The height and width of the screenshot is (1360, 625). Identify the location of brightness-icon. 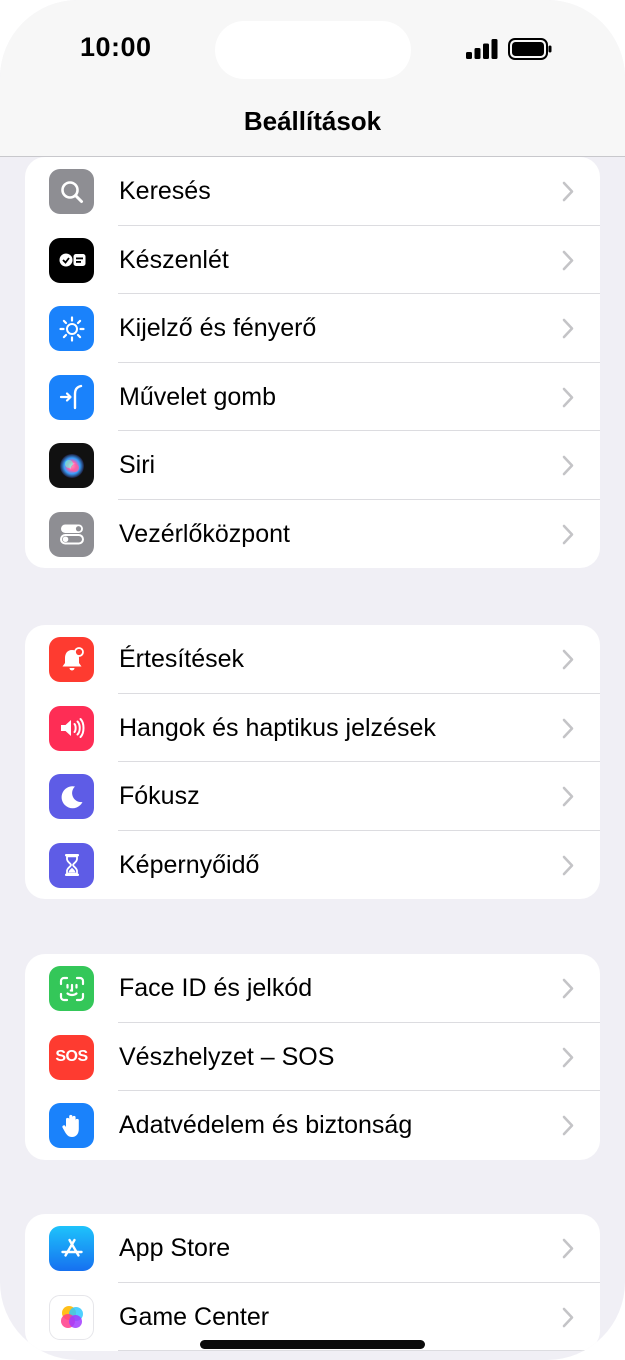
(71, 328).